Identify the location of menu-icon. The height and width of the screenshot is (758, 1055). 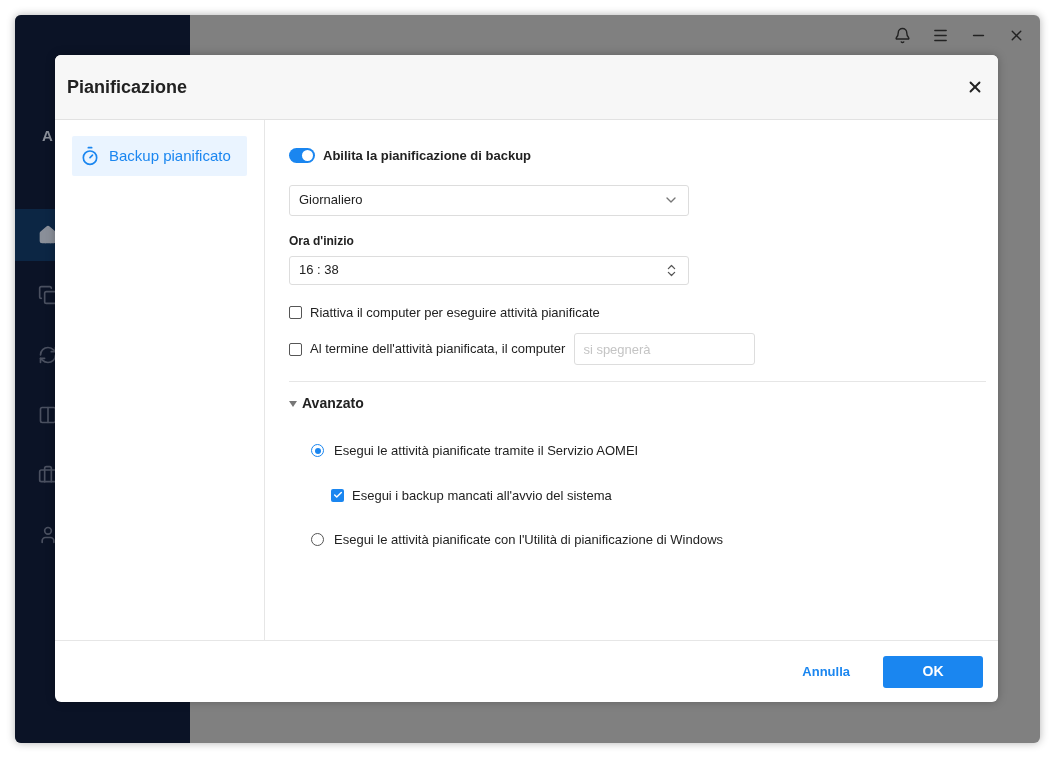
(940, 35).